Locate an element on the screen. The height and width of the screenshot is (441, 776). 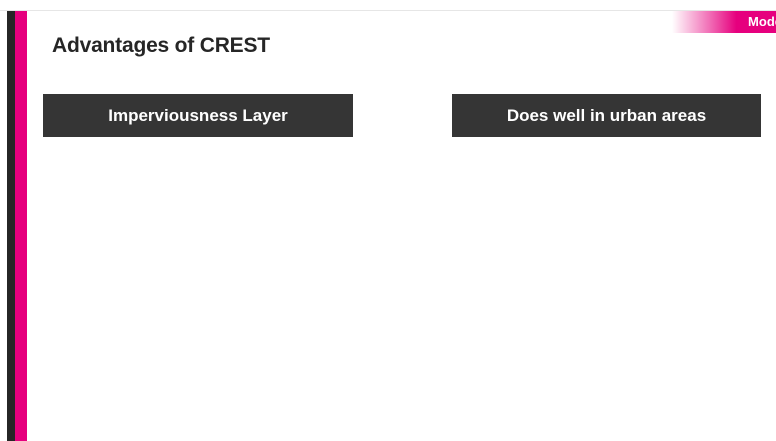
top-divider is located at coordinates (388, 10).